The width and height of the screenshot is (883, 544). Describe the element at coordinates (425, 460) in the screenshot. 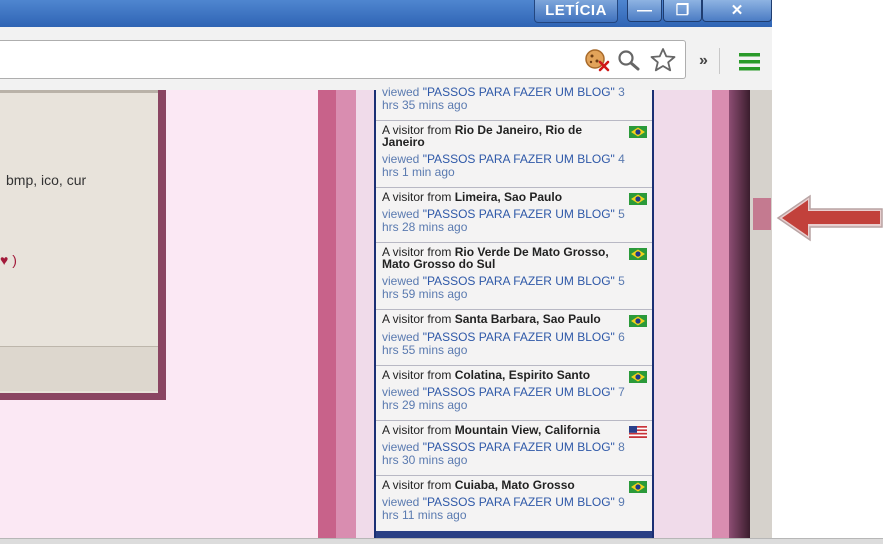

I see `feed-item-time: hrs 30 mins ago` at that location.